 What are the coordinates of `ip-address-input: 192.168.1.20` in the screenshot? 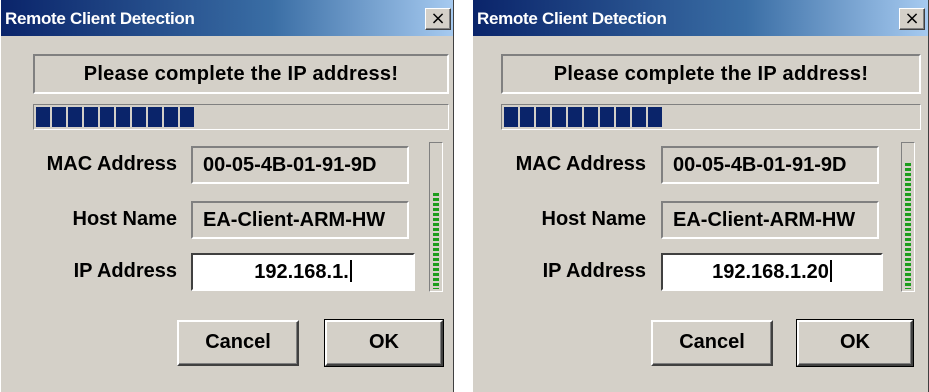 It's located at (772, 272).